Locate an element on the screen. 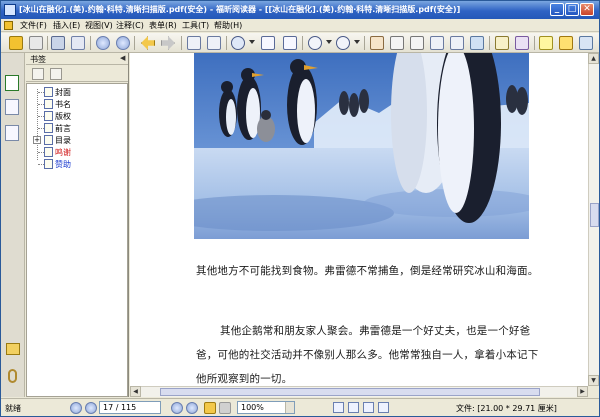 This screenshot has width=600, height=417. layers-tab-icon is located at coordinates (12, 133).